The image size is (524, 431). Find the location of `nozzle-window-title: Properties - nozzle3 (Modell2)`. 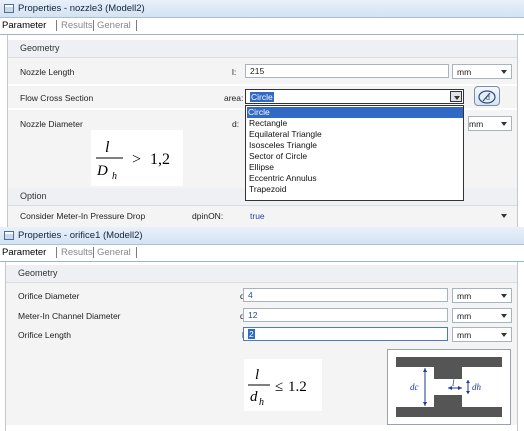

nozzle-window-title: Properties - nozzle3 (Modell2) is located at coordinates (81, 8).